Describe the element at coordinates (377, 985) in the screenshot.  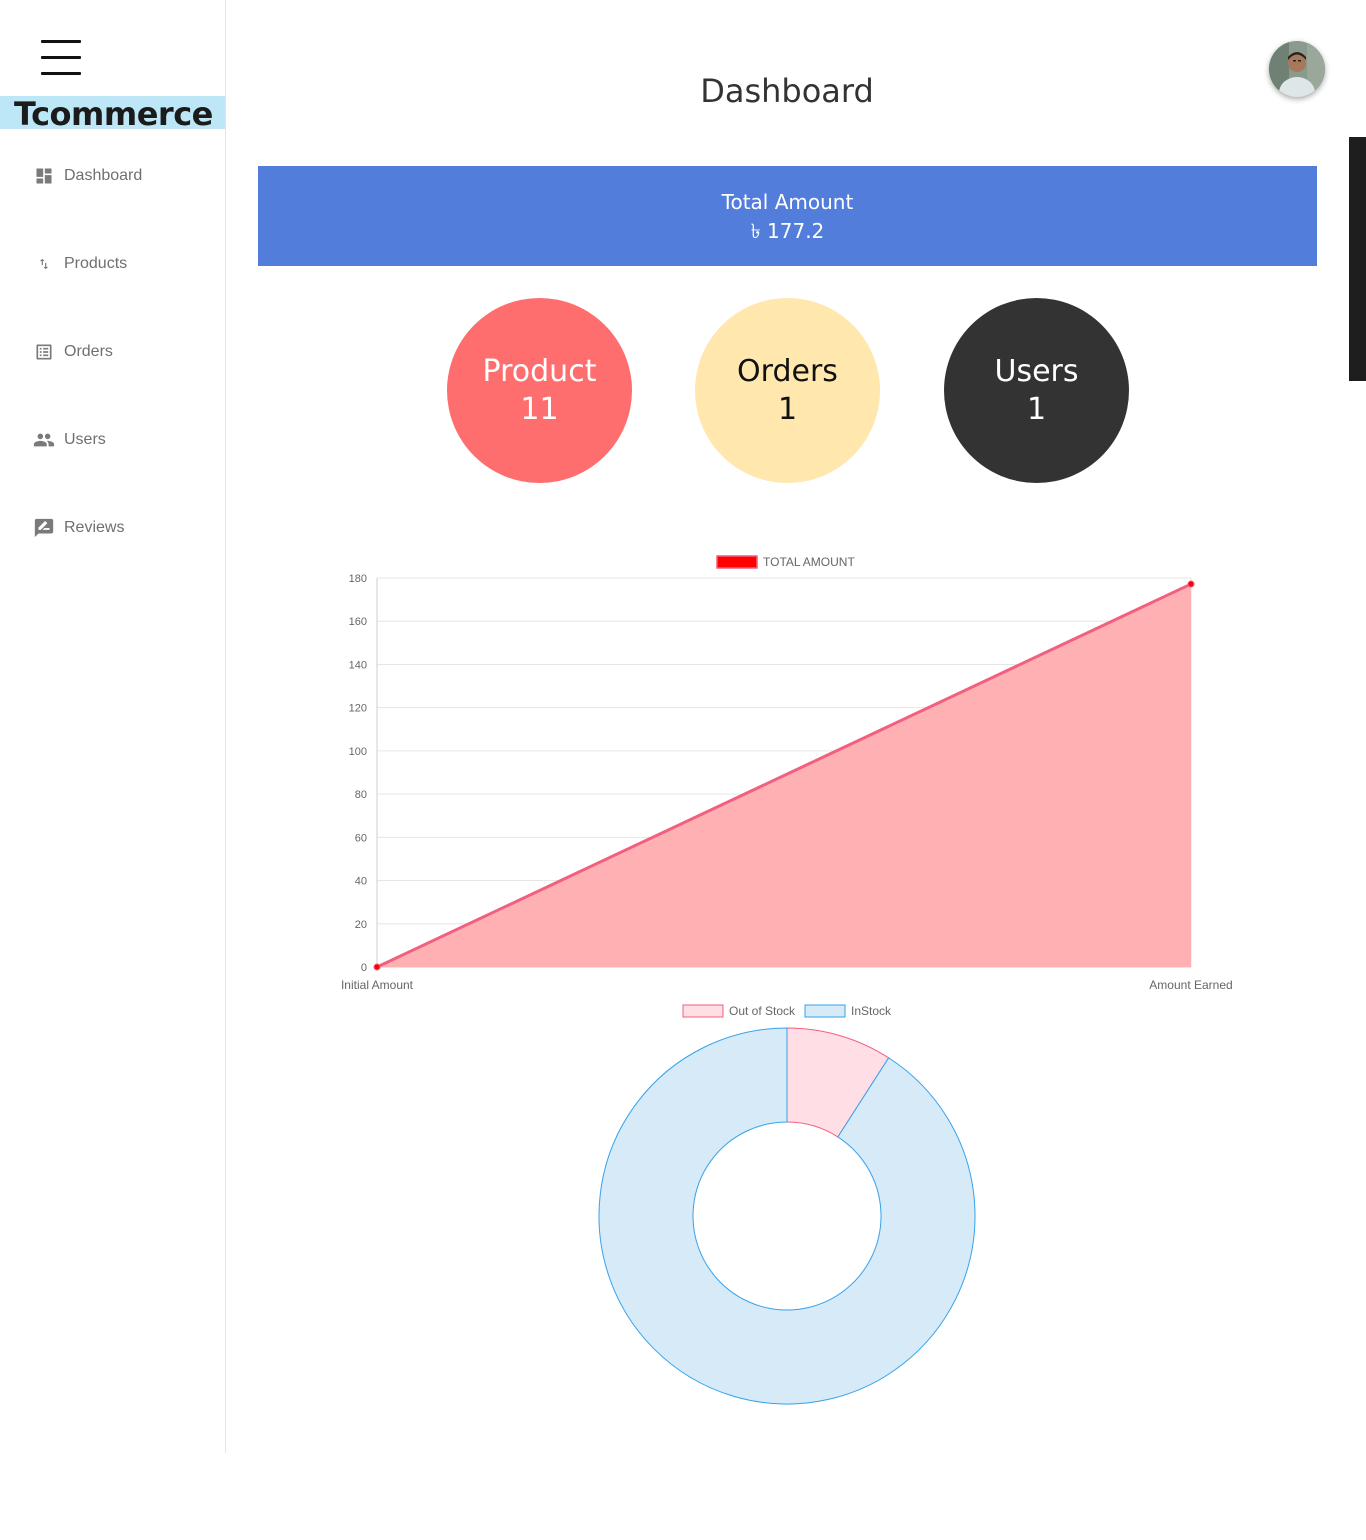
I see `x-tick-label: Initial Amount` at that location.